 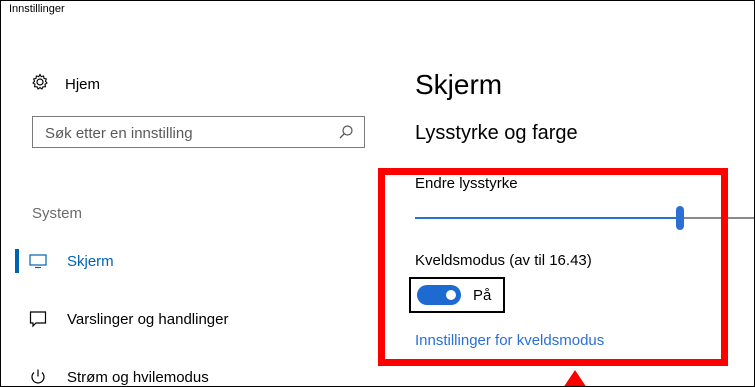 I want to click on section-label-system: System, so click(x=57, y=213).